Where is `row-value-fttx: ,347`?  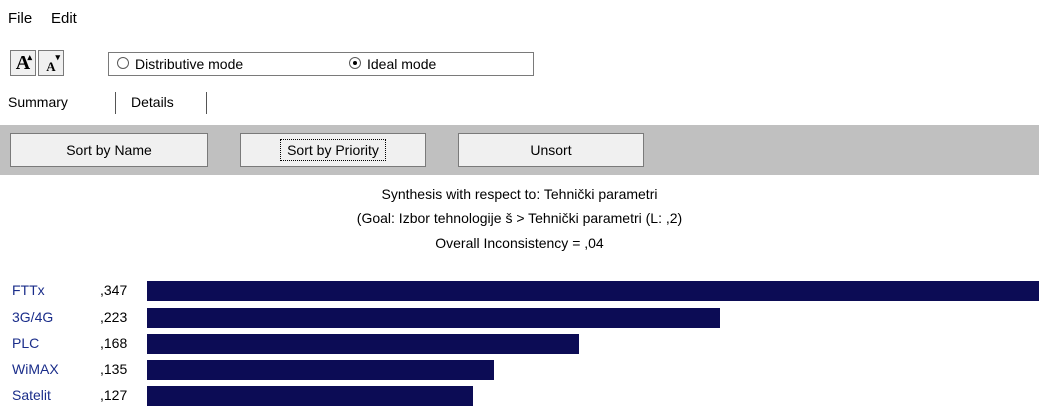
row-value-fttx: ,347 is located at coordinates (114, 290).